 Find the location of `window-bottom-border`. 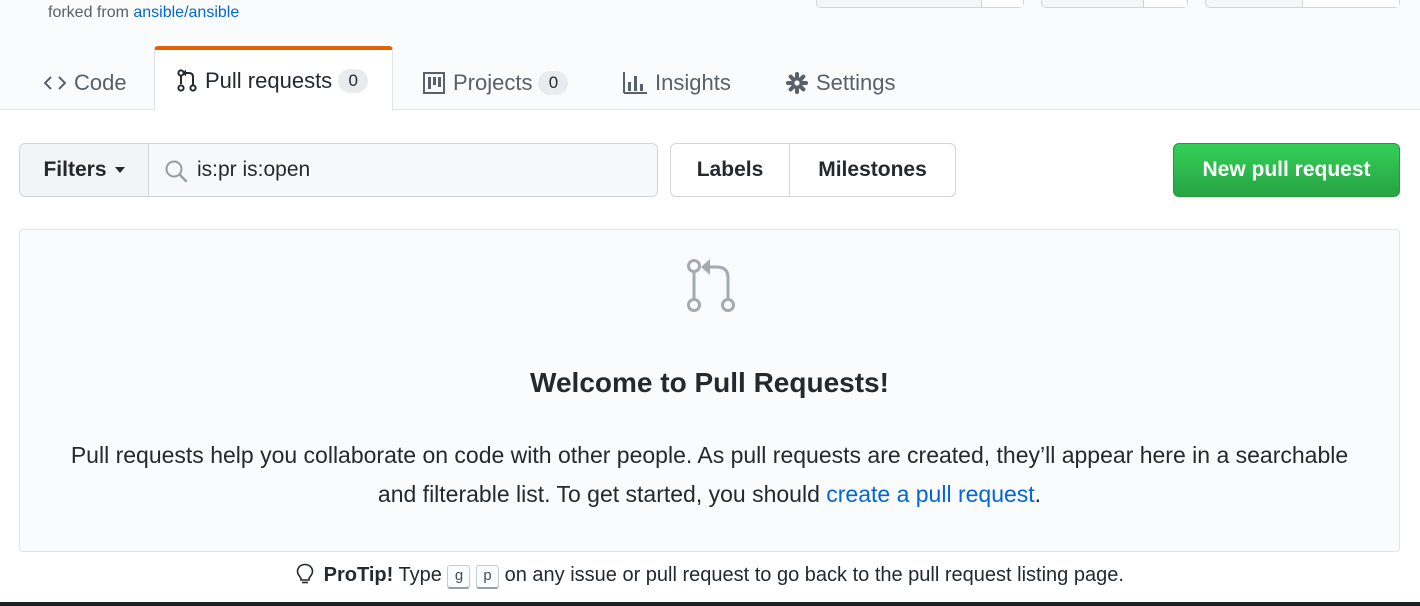

window-bottom-border is located at coordinates (710, 604).